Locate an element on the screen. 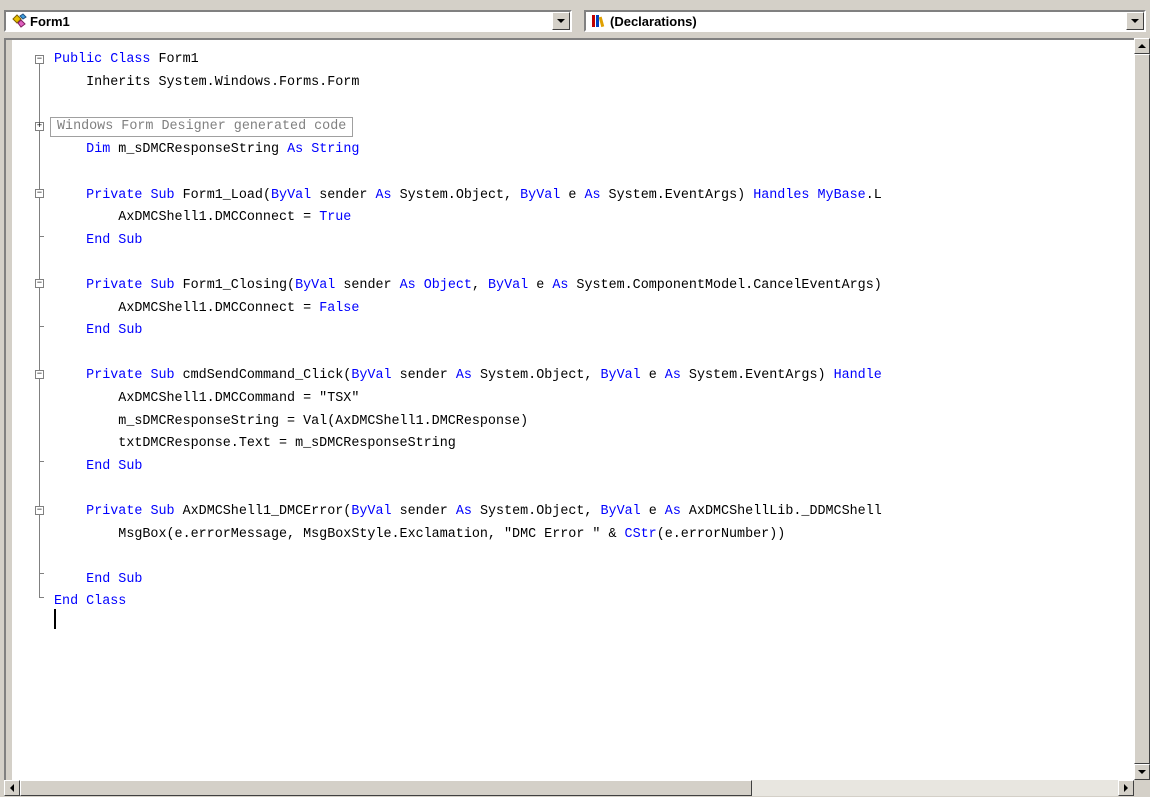  code-line: AxDMCShell1.DMCConnect = False is located at coordinates (206, 309).